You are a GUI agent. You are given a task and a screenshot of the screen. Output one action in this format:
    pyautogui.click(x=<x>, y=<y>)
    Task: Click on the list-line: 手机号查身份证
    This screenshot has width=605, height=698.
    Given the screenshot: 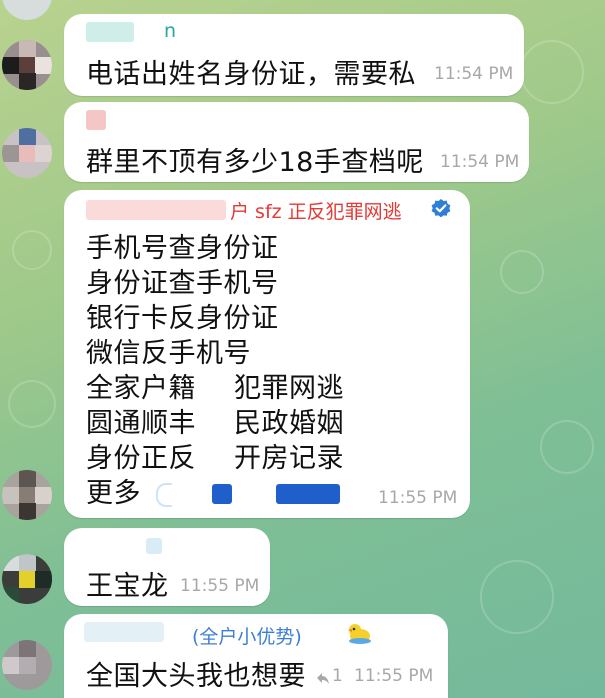 What is the action you would take?
    pyautogui.click(x=182, y=248)
    